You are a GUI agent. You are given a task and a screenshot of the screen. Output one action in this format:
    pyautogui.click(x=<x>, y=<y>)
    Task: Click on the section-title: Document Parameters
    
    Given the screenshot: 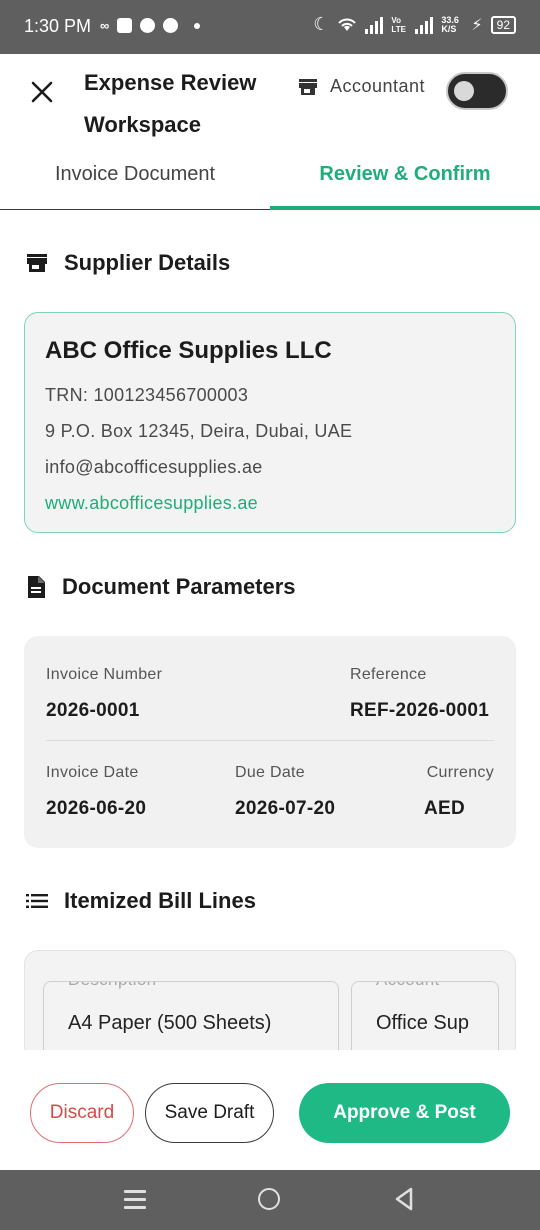 What is the action you would take?
    pyautogui.click(x=179, y=586)
    